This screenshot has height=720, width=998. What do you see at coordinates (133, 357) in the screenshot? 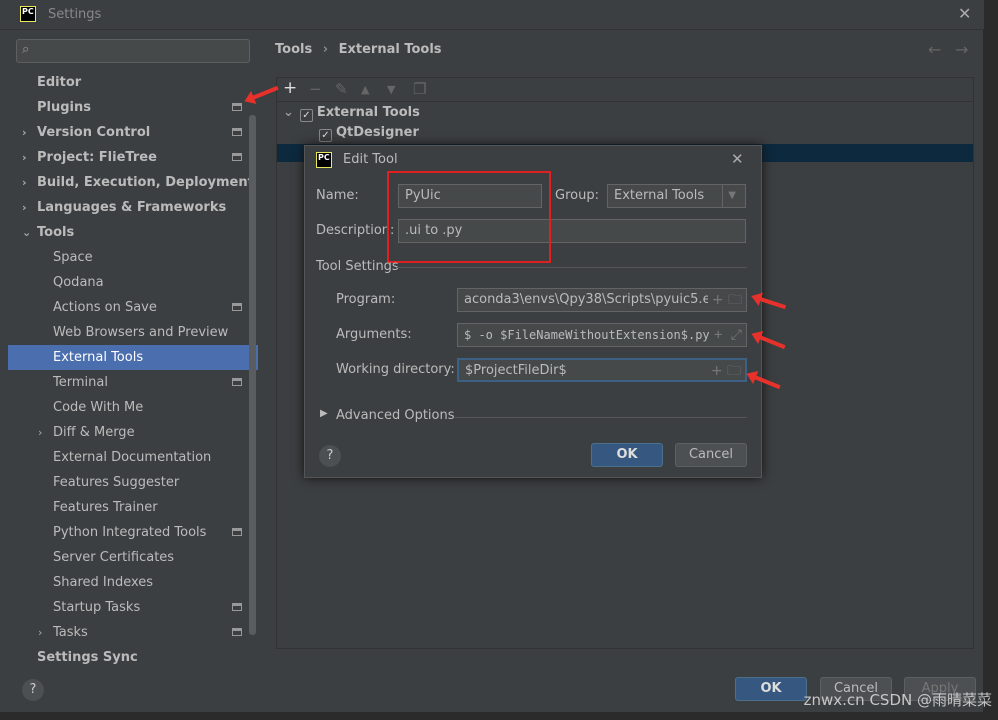
I see `sidebar-item: External Tools` at bounding box center [133, 357].